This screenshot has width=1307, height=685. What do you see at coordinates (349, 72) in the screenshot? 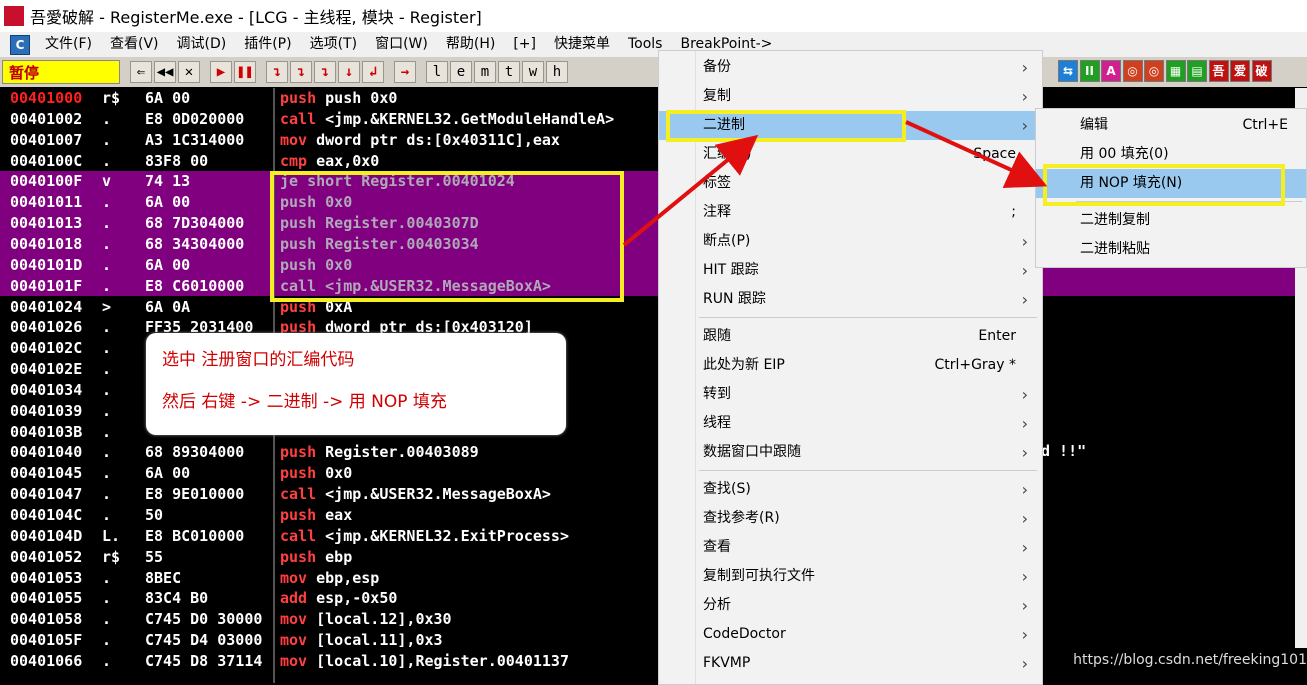
I see `toolbar-button: ↓` at bounding box center [349, 72].